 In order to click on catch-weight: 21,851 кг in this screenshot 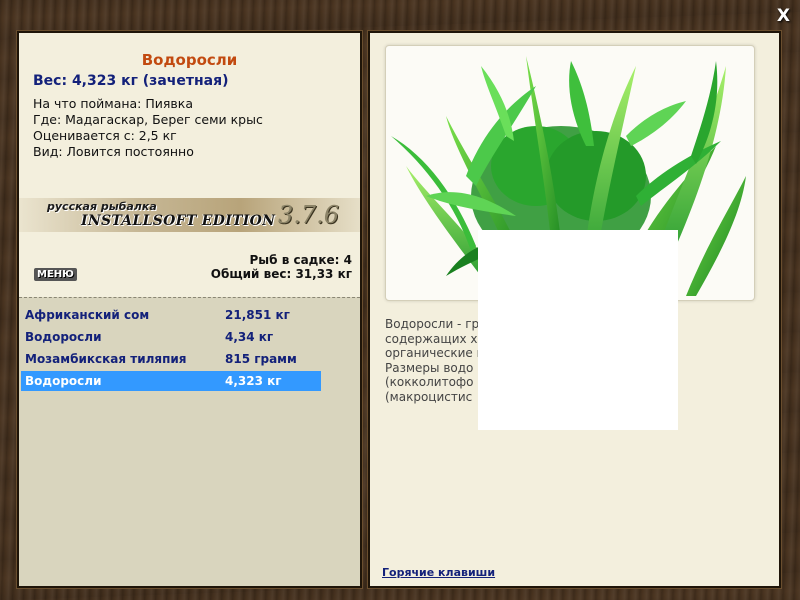, I will do `click(257, 315)`.